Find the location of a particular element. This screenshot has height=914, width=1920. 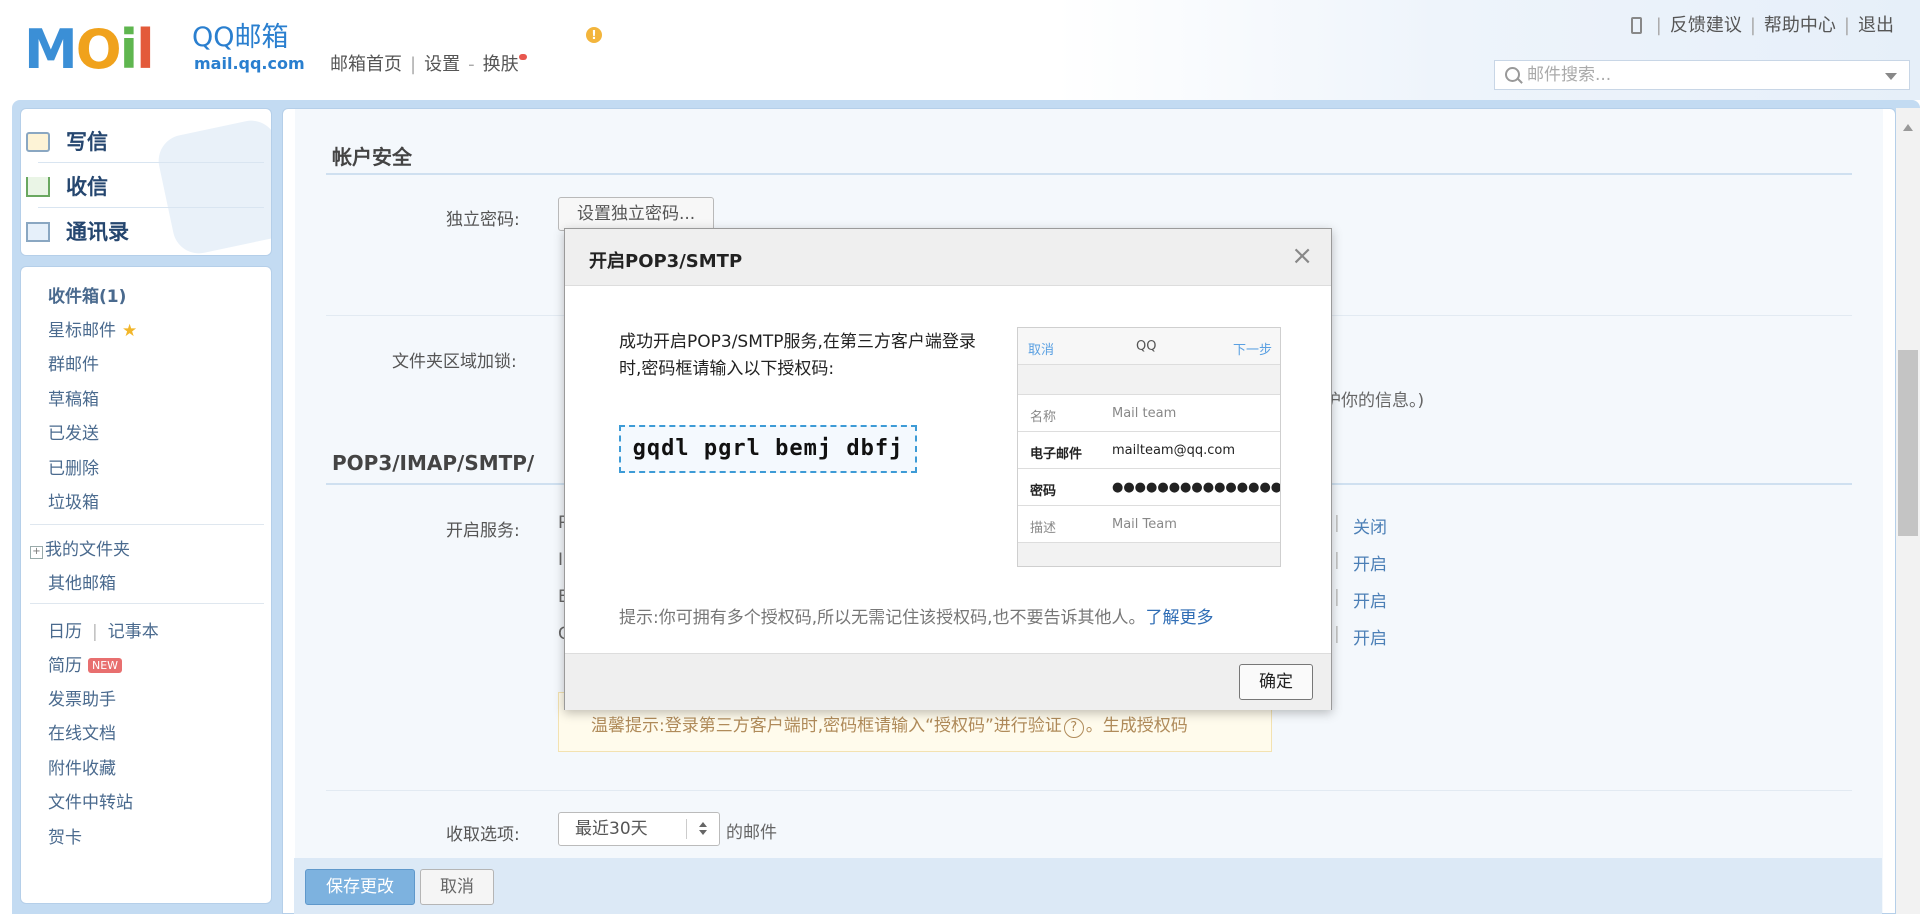

label-password: 独立密码: is located at coordinates (483, 220).